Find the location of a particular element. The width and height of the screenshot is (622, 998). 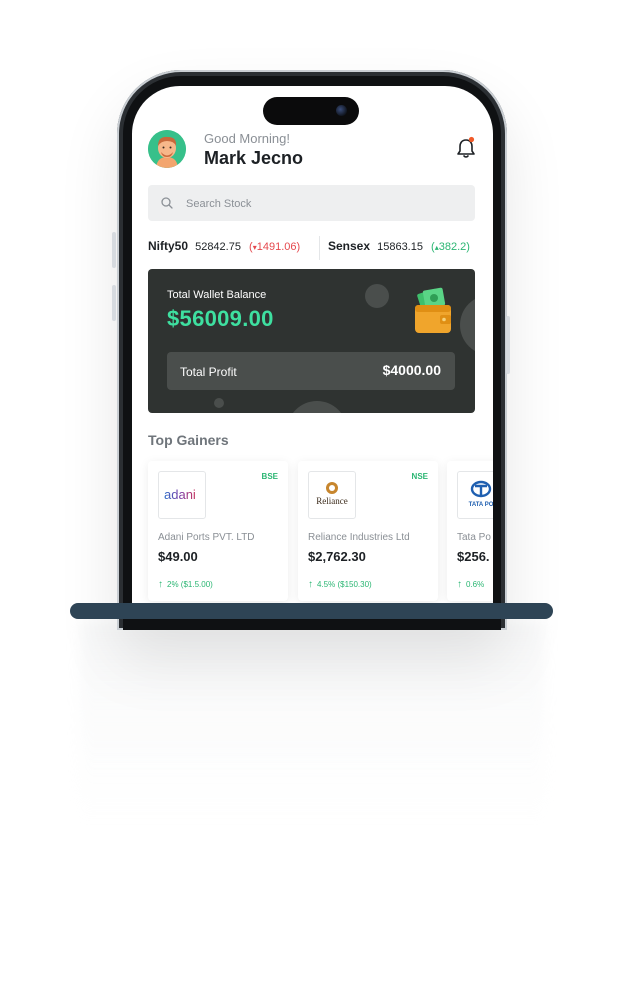

gainer-card-tata: TATA PO Tata Po $256. ↑ 0.6% is located at coordinates (470, 531).